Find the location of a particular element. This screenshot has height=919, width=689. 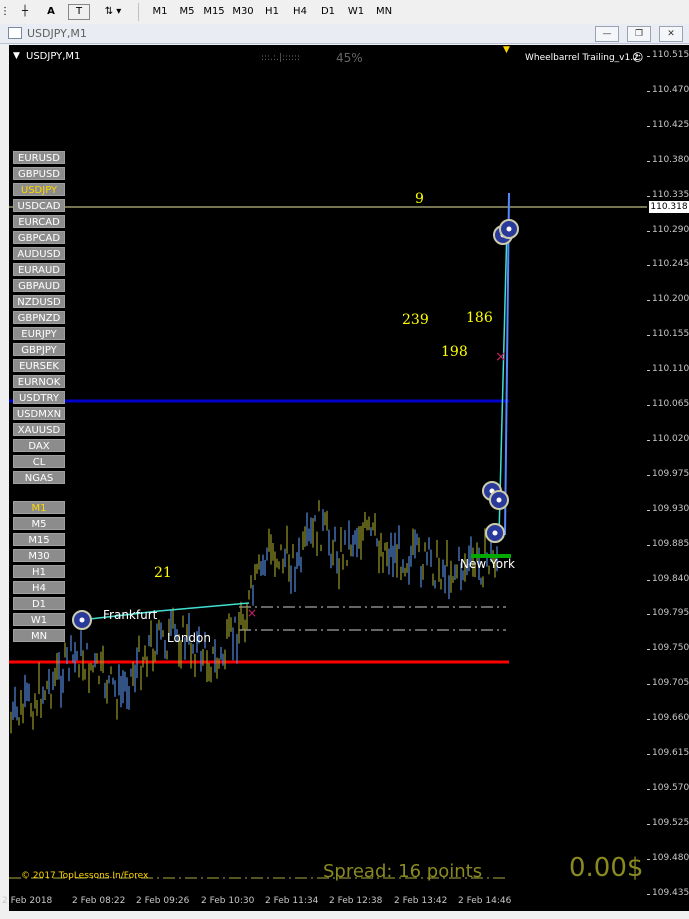

symbol-button-ngas: NGAS is located at coordinates (39, 477).